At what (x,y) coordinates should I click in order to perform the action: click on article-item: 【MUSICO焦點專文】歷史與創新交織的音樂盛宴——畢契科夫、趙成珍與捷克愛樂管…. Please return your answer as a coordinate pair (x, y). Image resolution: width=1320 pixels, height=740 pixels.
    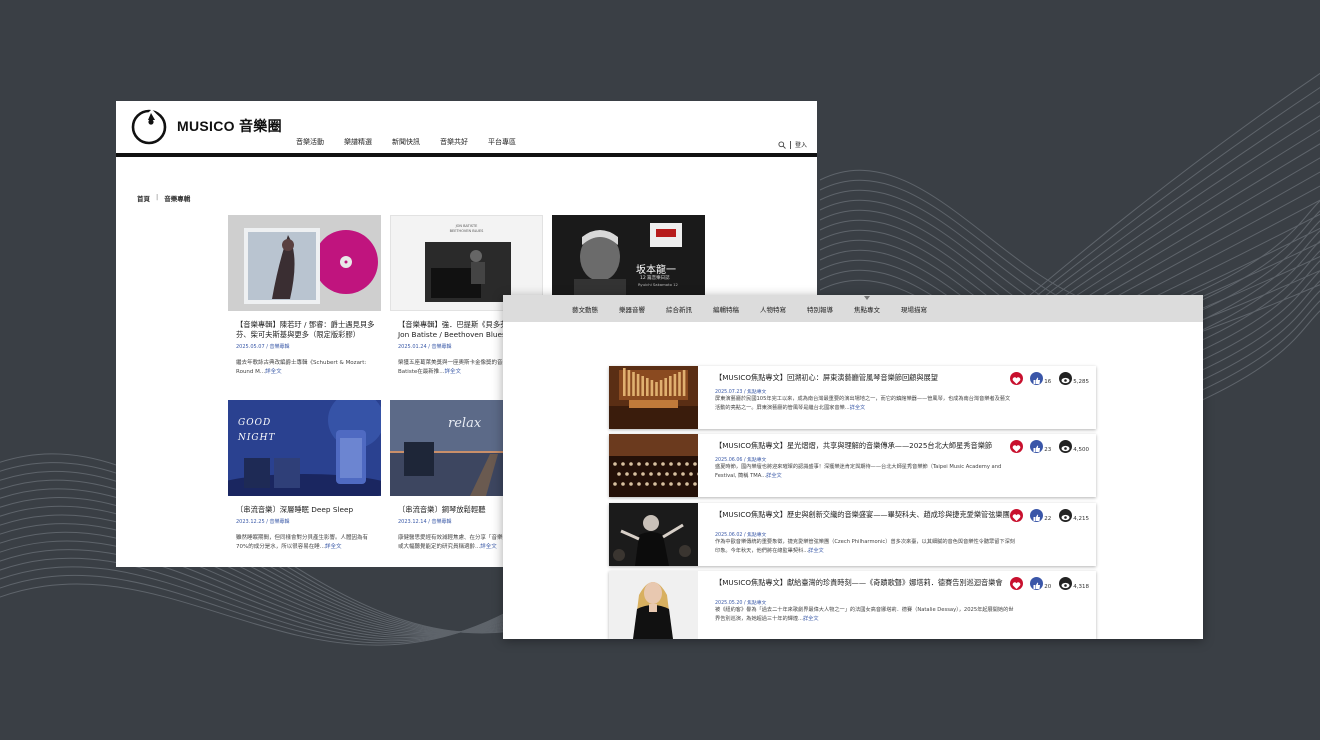
    Looking at the image, I should click on (852, 534).